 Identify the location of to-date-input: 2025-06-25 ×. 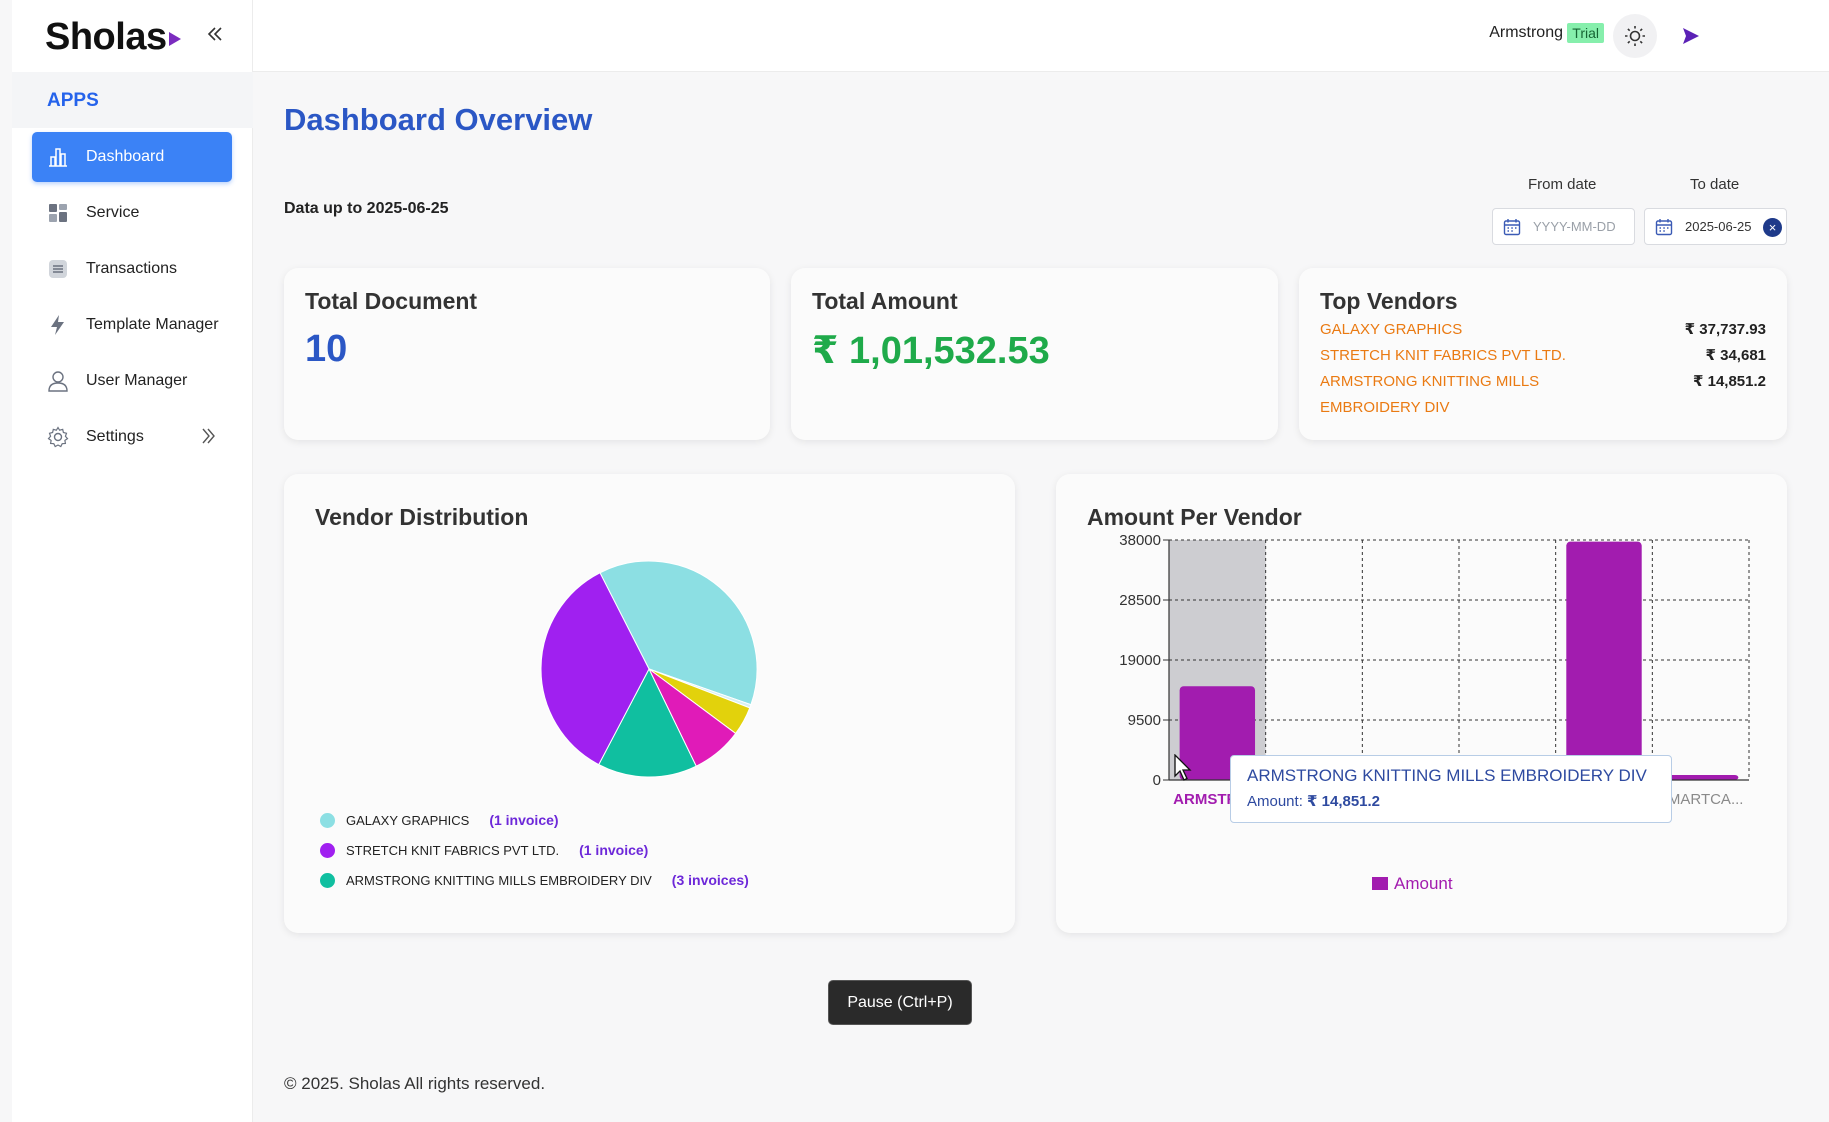
(1715, 226).